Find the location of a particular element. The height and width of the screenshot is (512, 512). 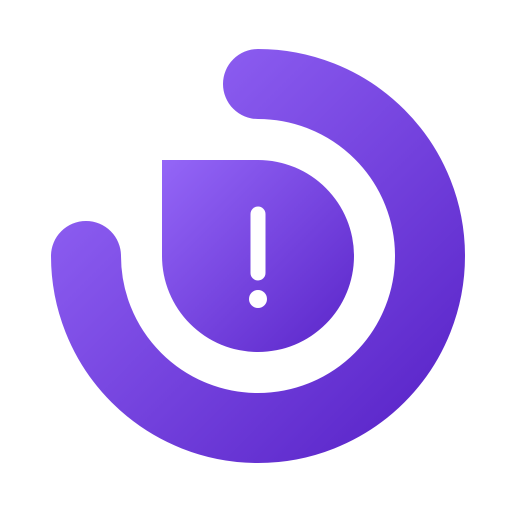

exclamation-mark-icon is located at coordinates (258, 257).